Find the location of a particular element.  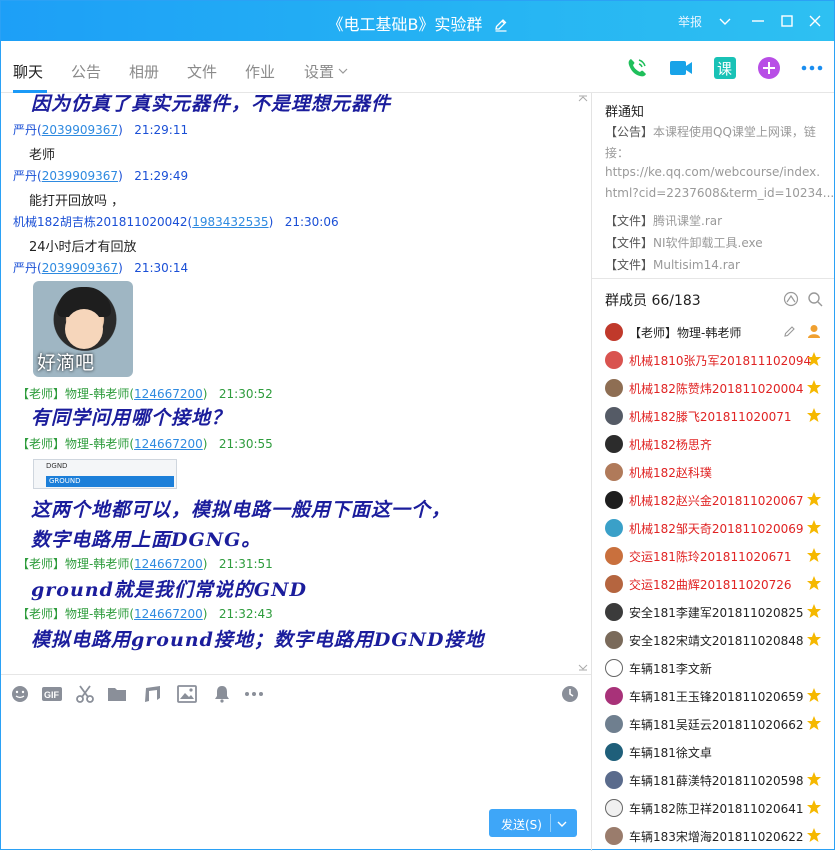

image-icon is located at coordinates (187, 694).